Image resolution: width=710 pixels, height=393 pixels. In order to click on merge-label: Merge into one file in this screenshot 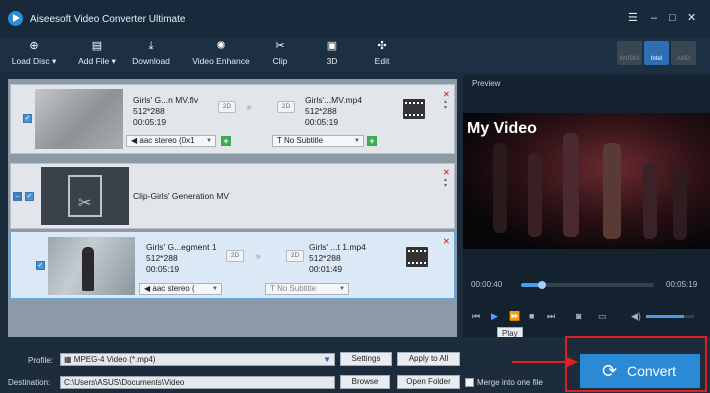, I will do `click(510, 382)`.